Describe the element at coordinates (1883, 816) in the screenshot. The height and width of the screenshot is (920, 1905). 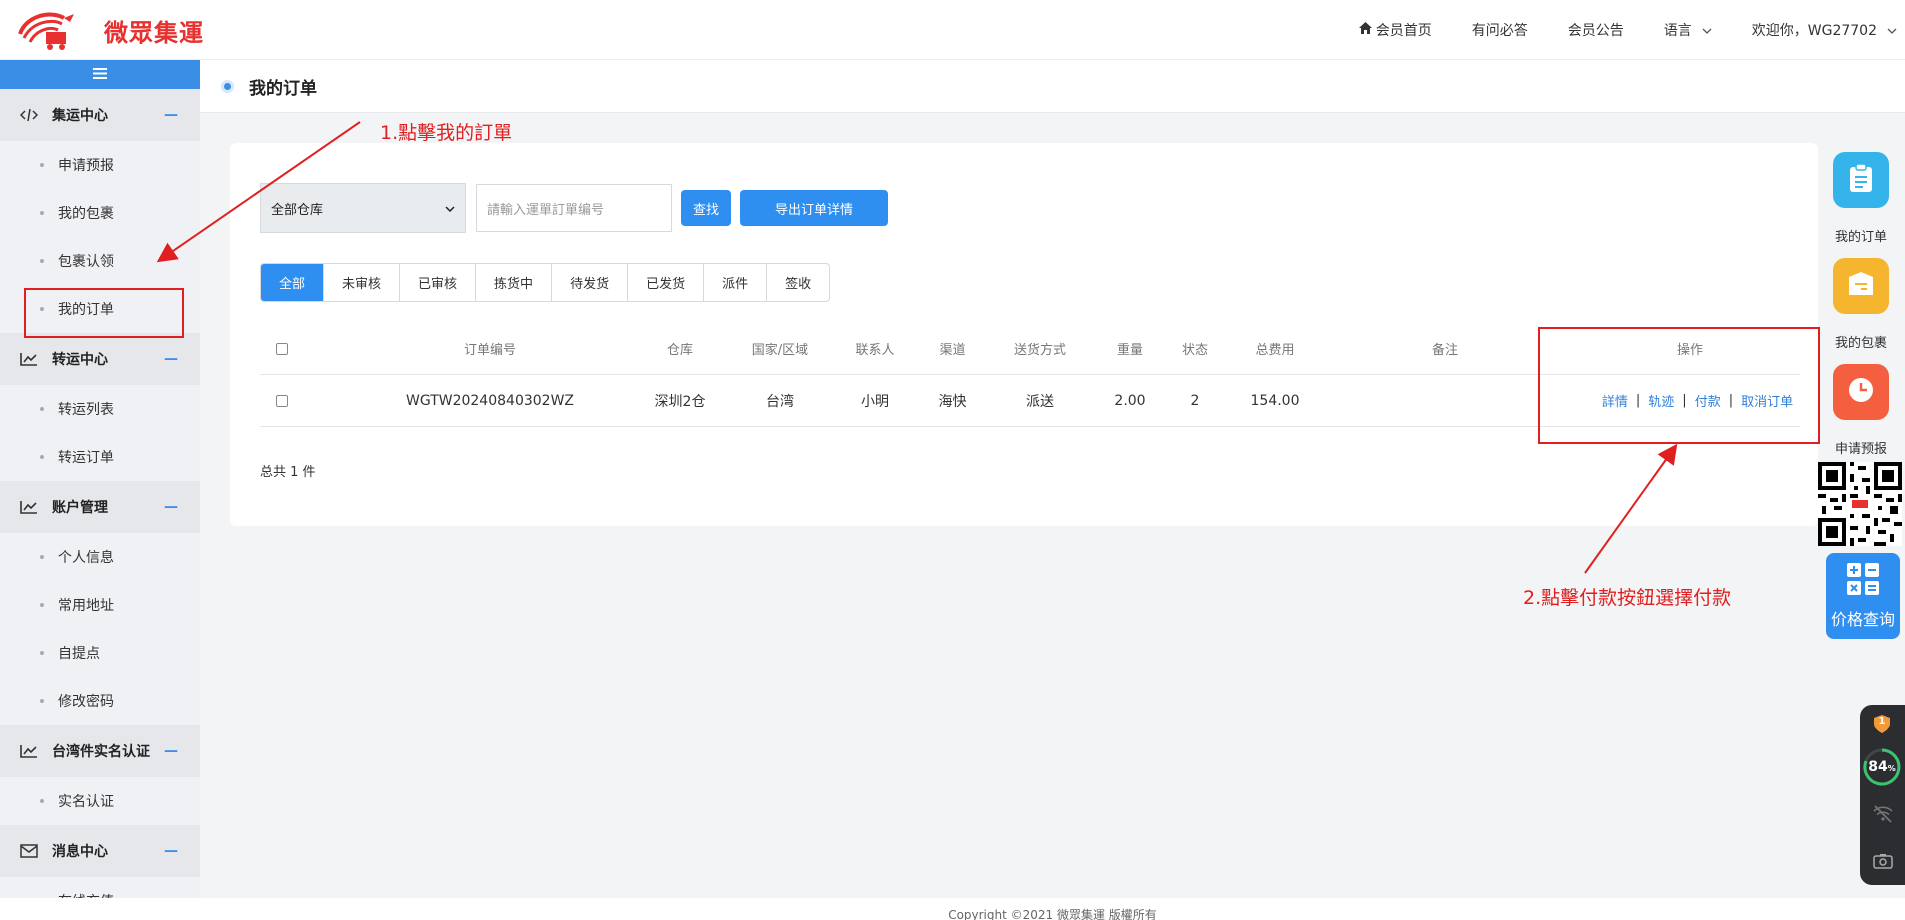
I see `wifi-off-icon` at that location.